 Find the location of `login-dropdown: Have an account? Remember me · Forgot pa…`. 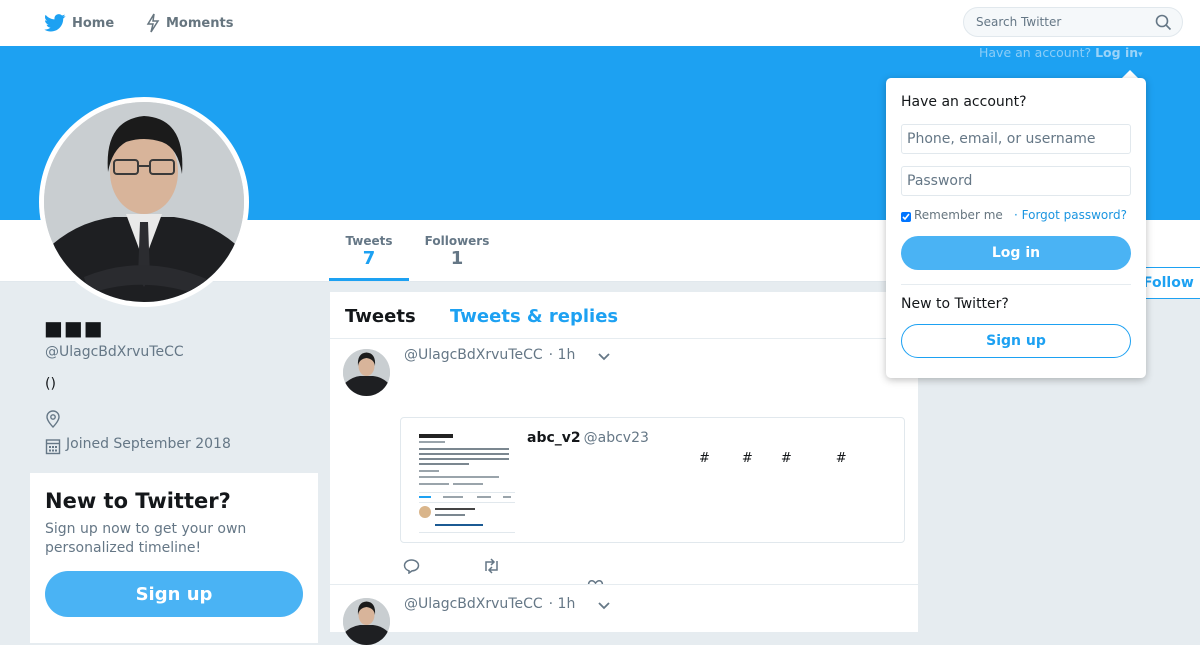

login-dropdown: Have an account? Remember me · Forgot pa… is located at coordinates (1016, 228).